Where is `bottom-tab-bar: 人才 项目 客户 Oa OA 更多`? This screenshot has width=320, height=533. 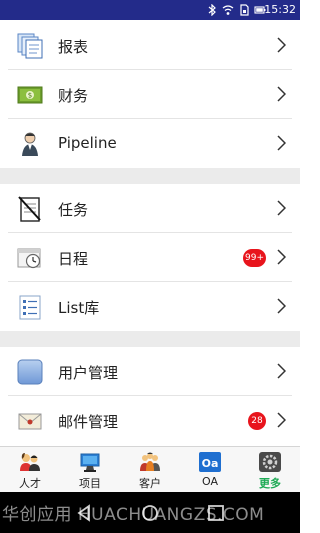 bottom-tab-bar: 人才 项目 客户 Oa OA 更多 is located at coordinates (150, 469).